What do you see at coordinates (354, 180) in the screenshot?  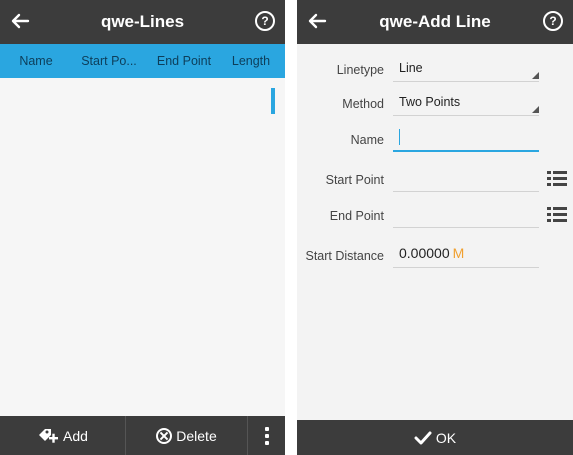 I see `start-point-label: Start Point` at bounding box center [354, 180].